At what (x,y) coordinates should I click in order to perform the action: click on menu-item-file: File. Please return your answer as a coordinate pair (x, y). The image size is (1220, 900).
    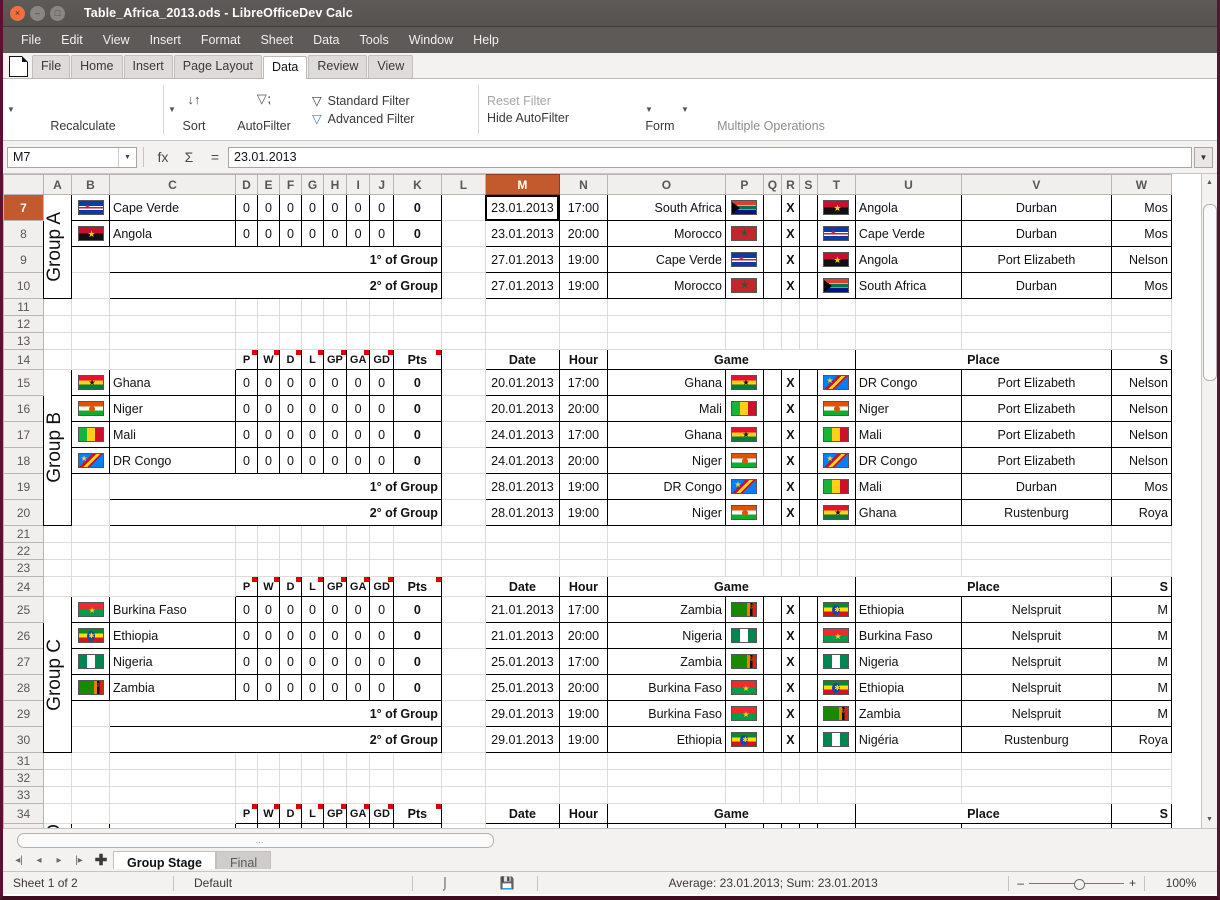
    Looking at the image, I should click on (31, 40).